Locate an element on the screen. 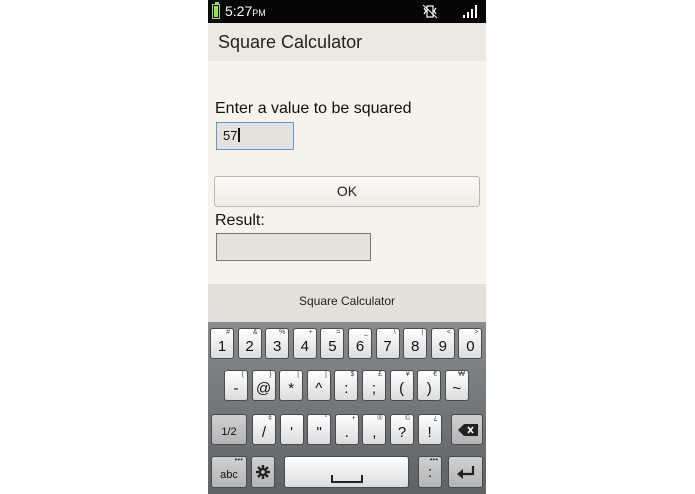  key-row1-2: % 3 is located at coordinates (277, 343).